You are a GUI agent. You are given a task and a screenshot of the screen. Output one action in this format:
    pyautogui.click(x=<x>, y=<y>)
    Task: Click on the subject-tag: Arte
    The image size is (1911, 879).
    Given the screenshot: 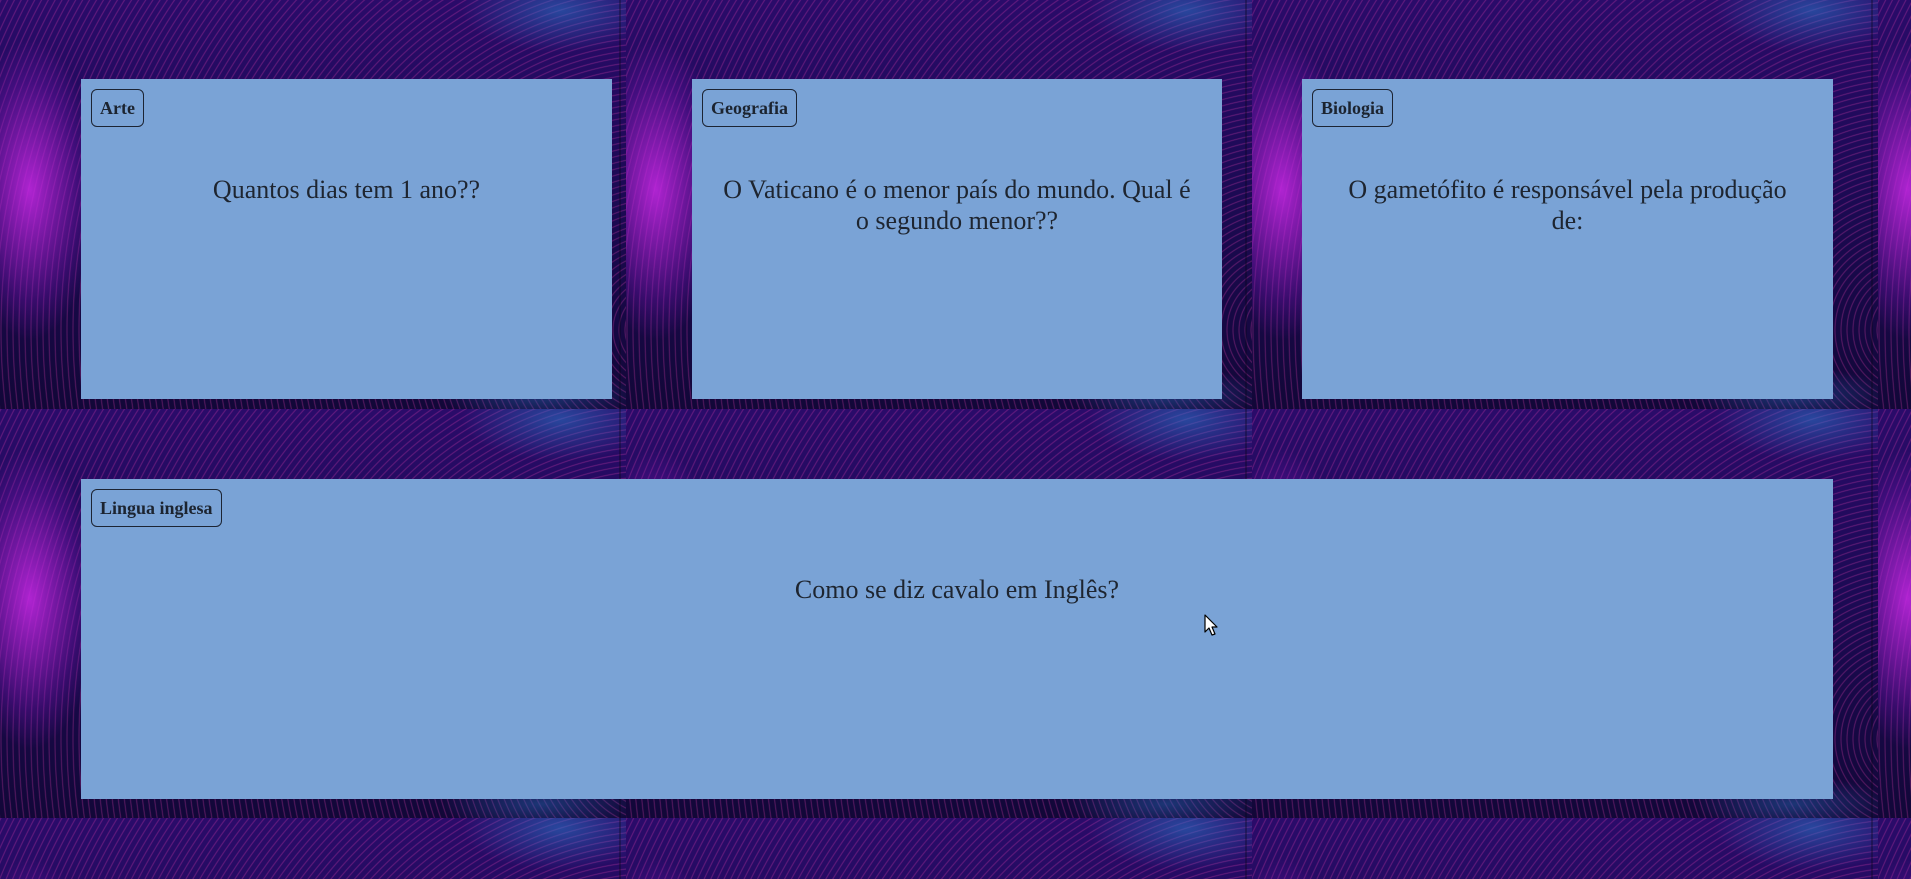 What is the action you would take?
    pyautogui.click(x=117, y=108)
    